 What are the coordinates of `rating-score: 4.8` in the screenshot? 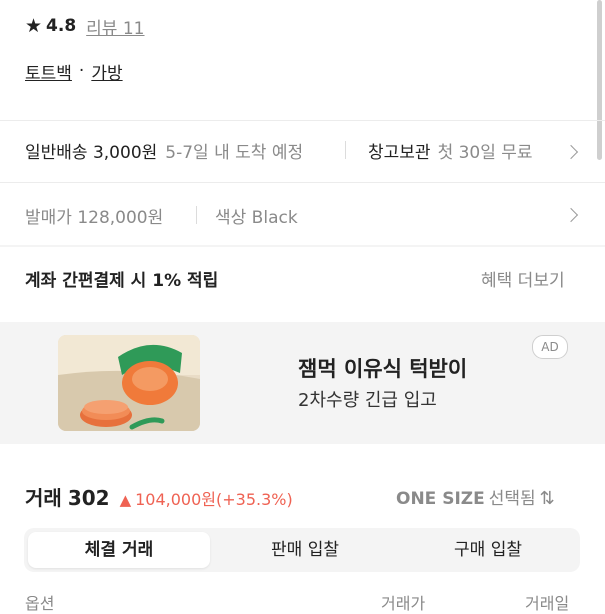 It's located at (61, 26).